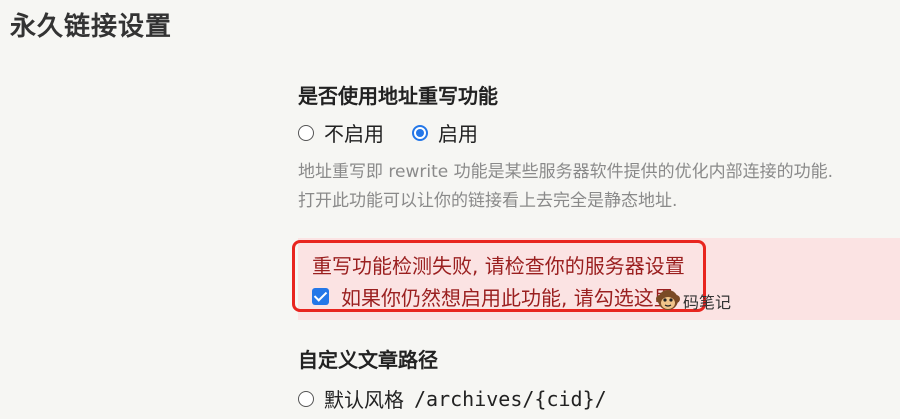 Image resolution: width=900 pixels, height=419 pixels. I want to click on page-title: 永久链接设置, so click(91, 27).